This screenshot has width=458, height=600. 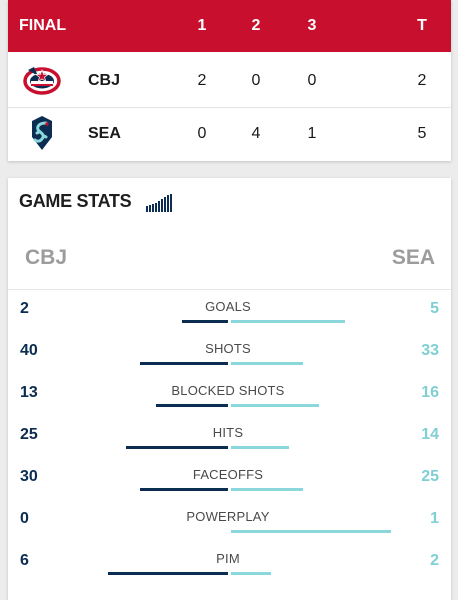 I want to click on stat-label: BLOCKED SHOTS, so click(x=228, y=390).